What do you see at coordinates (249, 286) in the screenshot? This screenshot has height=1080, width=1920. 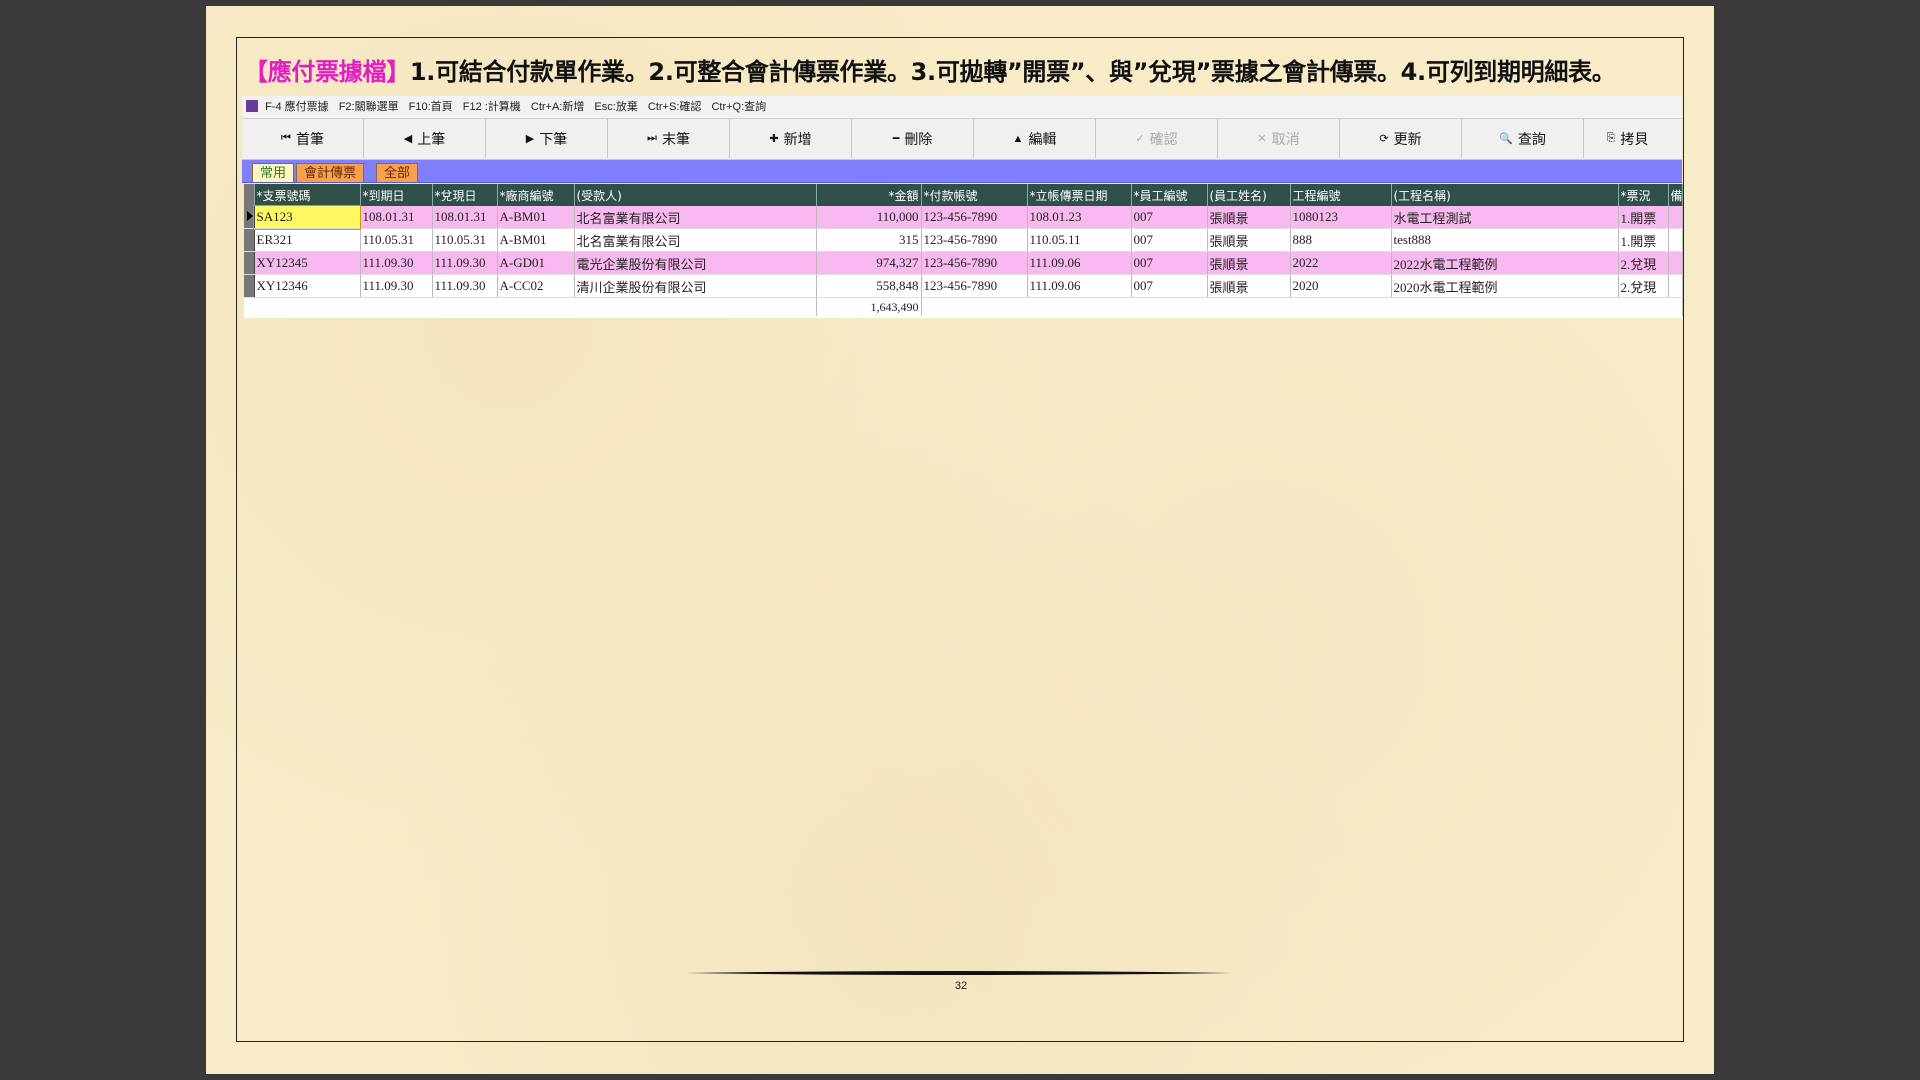 I see `row-indicator` at bounding box center [249, 286].